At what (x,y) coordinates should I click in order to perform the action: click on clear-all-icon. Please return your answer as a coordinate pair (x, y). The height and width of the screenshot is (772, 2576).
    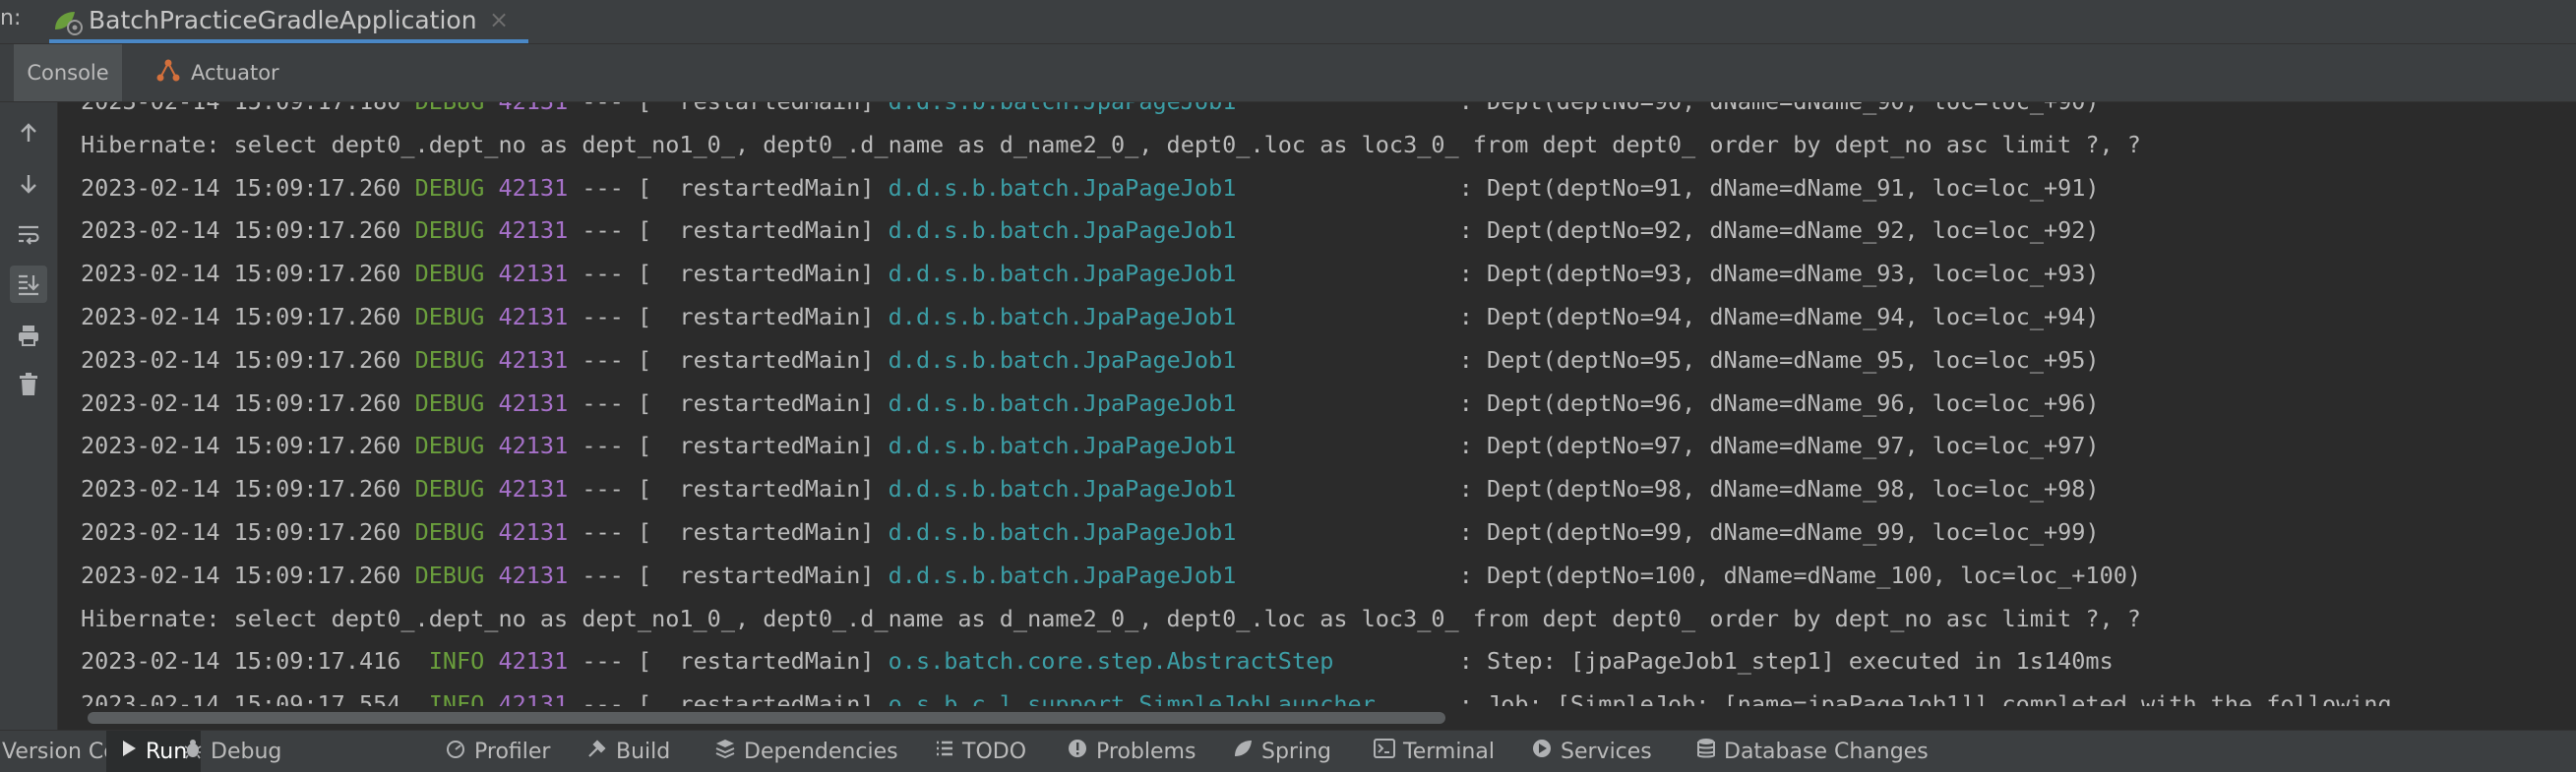
    Looking at the image, I should click on (28, 385).